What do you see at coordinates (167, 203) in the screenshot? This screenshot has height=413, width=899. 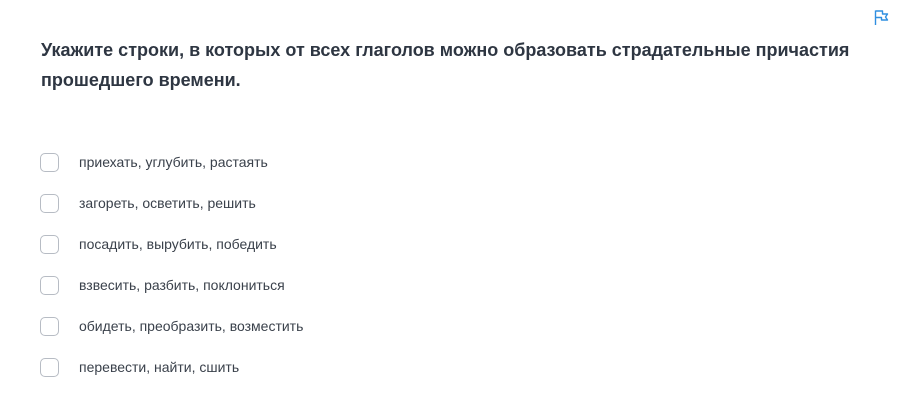 I see `answer-option-label: загореть, осветить, решить` at bounding box center [167, 203].